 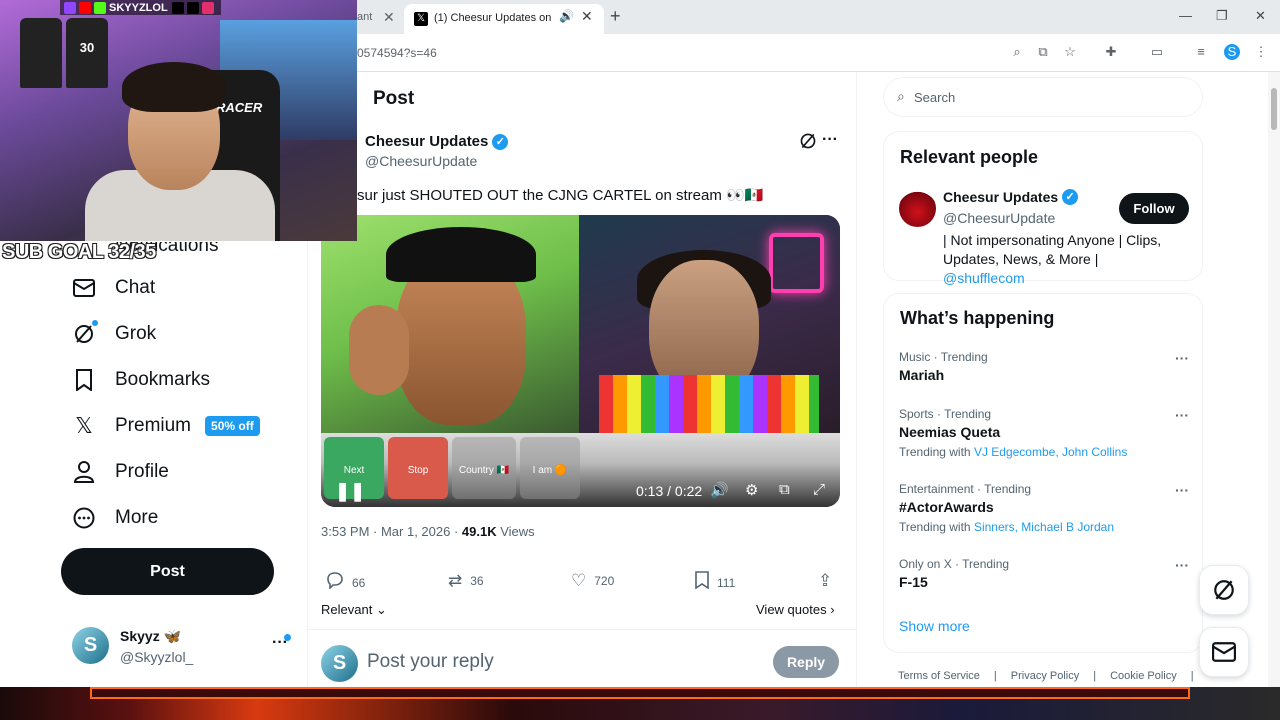 What do you see at coordinates (808, 143) in the screenshot?
I see `grok-explain-icon` at bounding box center [808, 143].